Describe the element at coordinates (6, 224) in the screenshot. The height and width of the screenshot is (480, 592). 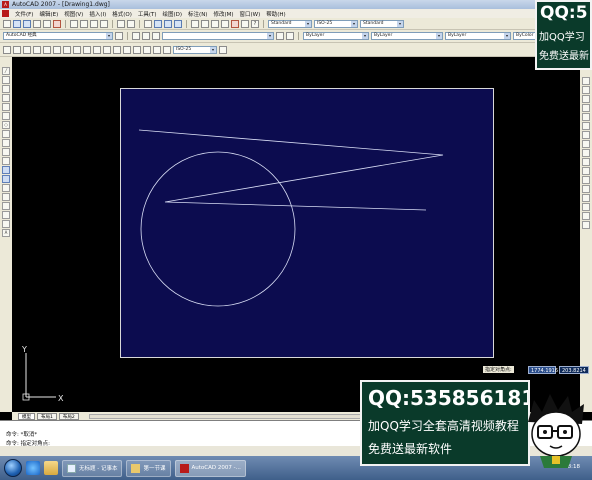
I see `table-icon` at that location.